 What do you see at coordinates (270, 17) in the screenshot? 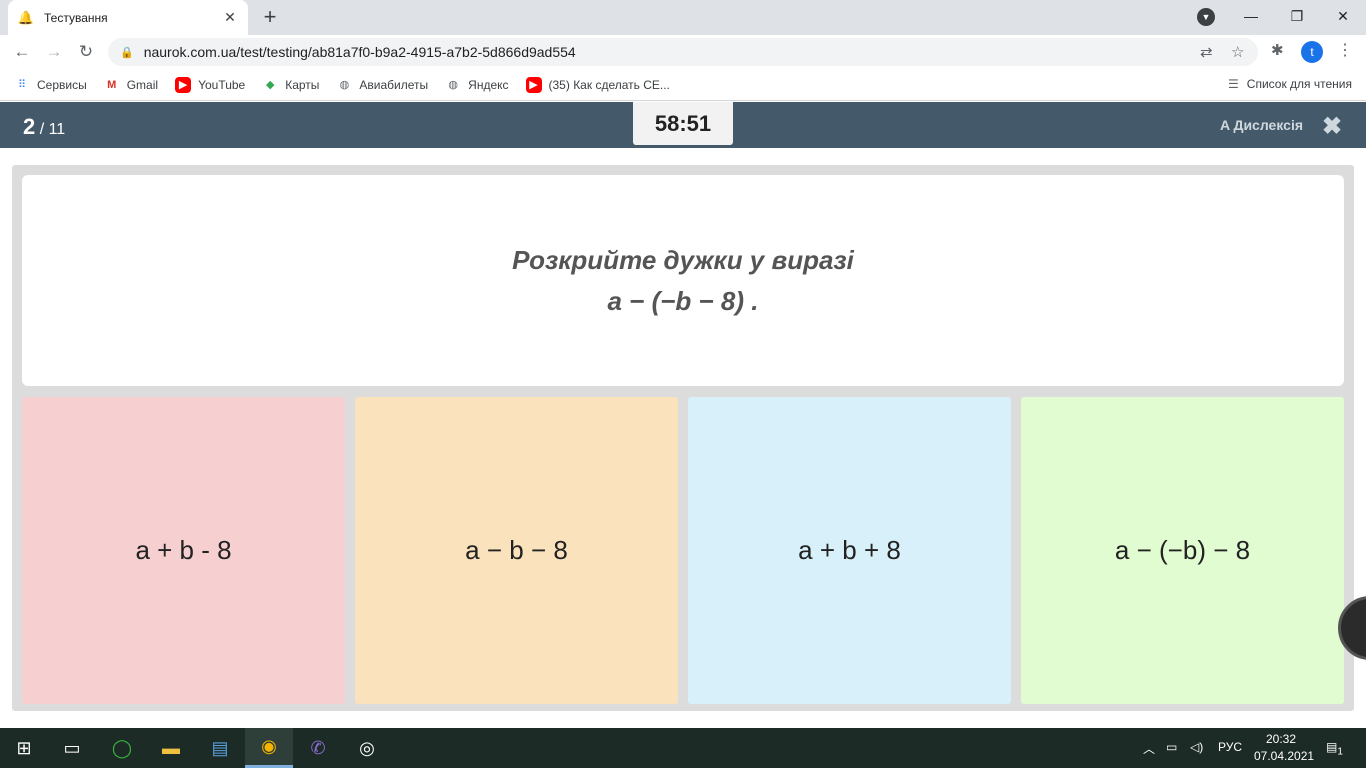
I see `new-tab-button: +` at bounding box center [270, 17].